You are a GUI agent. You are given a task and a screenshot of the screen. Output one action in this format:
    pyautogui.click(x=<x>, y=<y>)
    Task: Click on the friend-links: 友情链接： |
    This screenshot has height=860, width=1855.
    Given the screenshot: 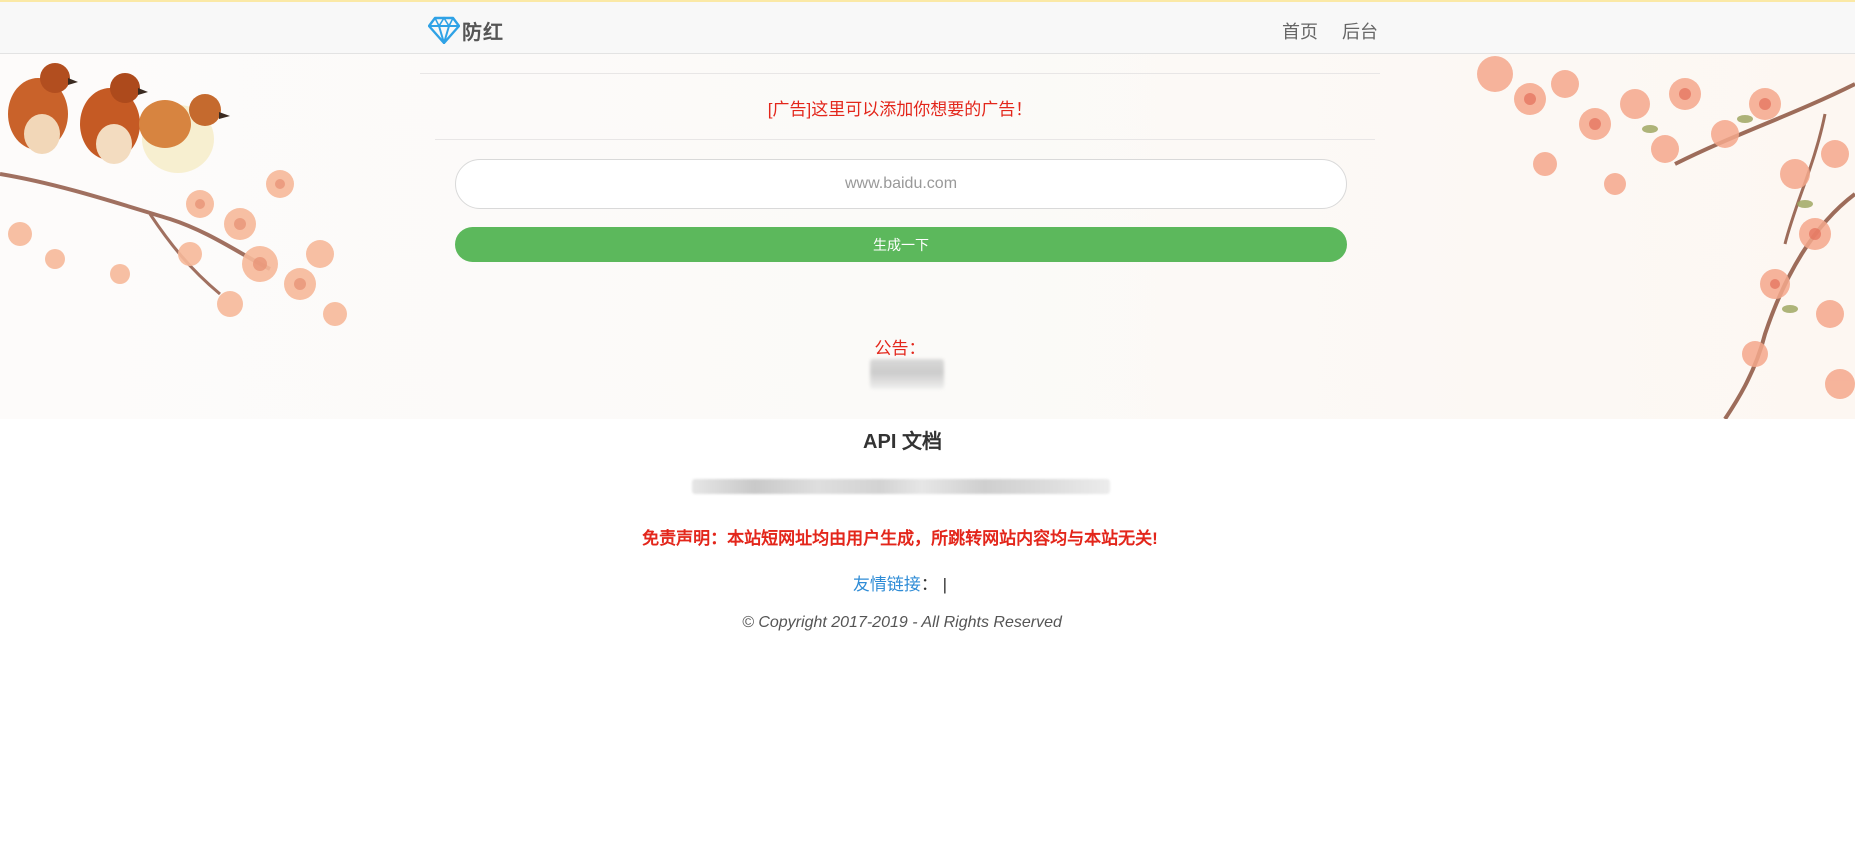 What is the action you would take?
    pyautogui.click(x=900, y=582)
    